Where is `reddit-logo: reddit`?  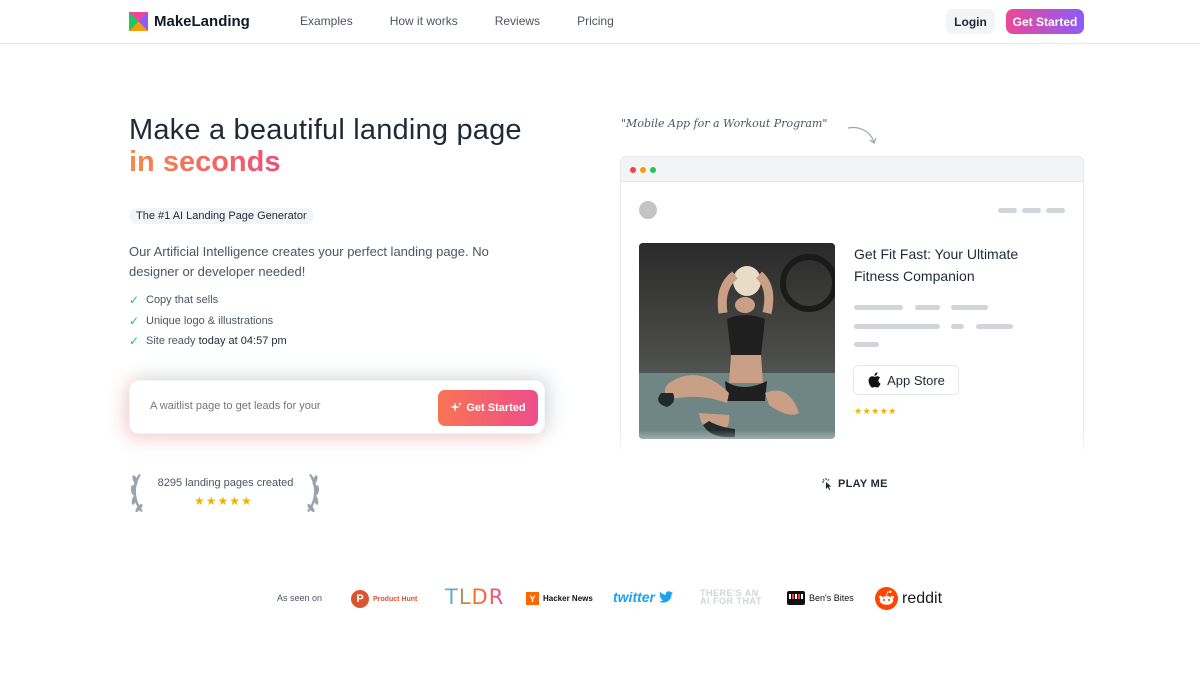 reddit-logo: reddit is located at coordinates (908, 598).